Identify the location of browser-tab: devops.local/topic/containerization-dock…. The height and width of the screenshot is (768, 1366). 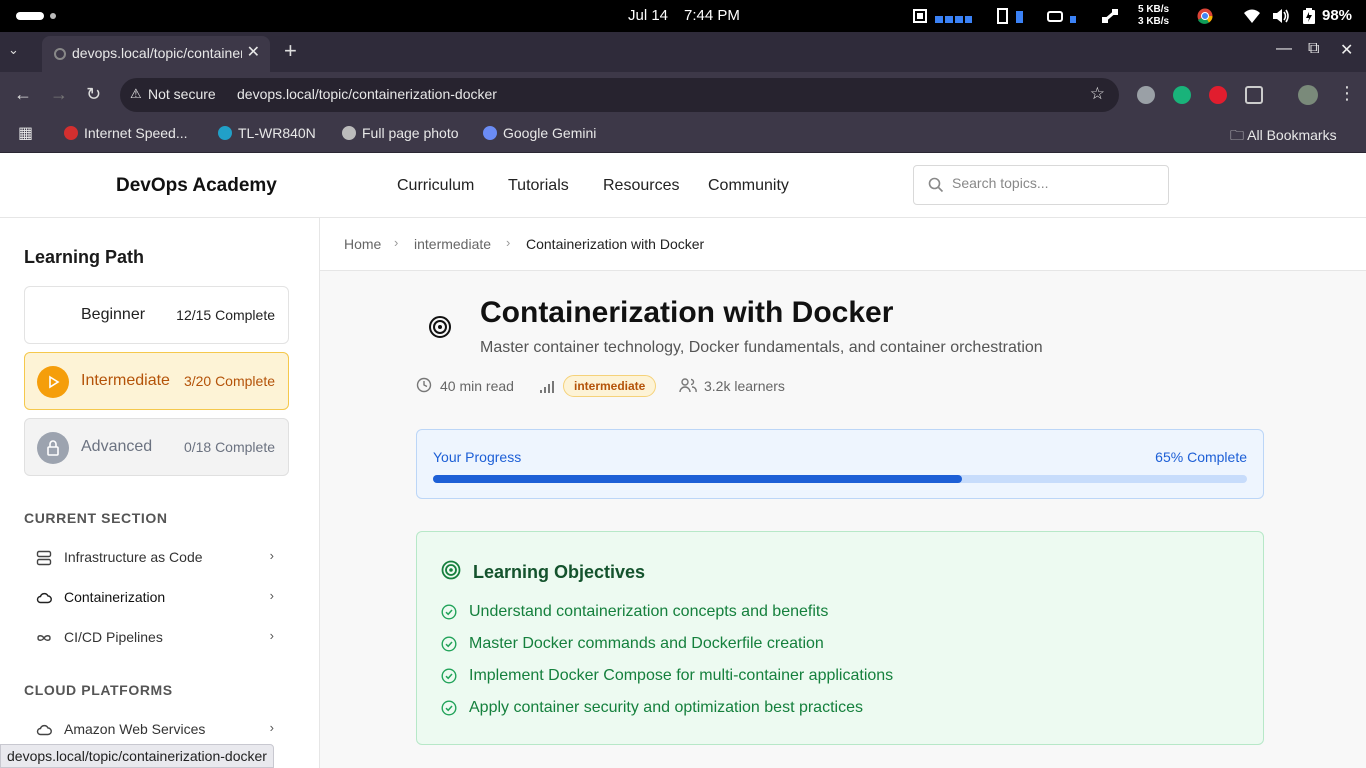
(156, 54).